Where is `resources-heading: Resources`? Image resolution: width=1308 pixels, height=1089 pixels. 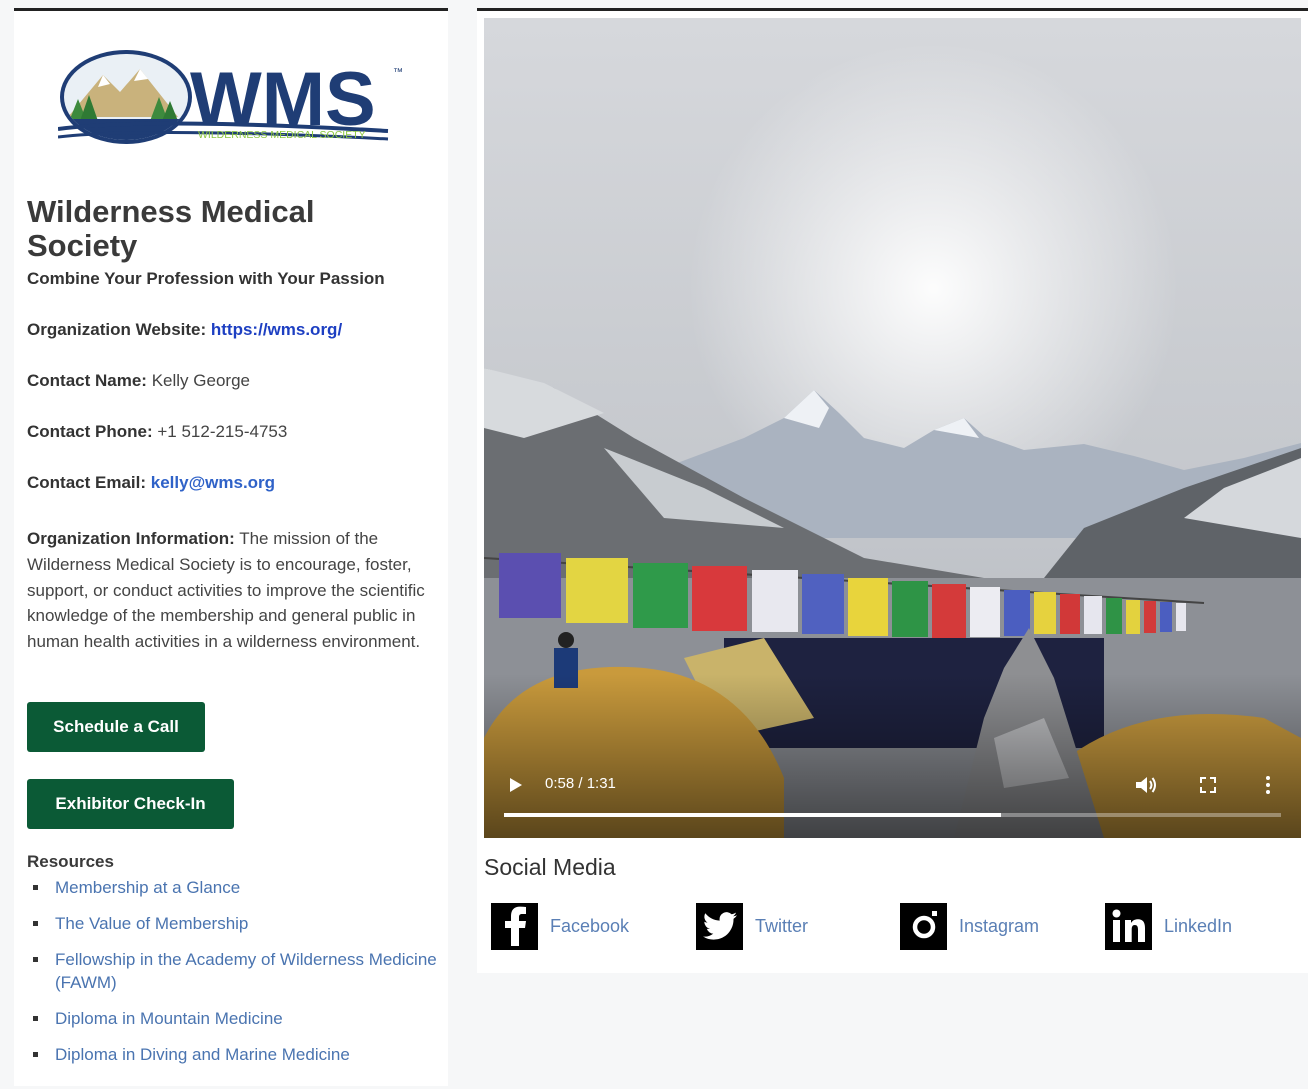 resources-heading: Resources is located at coordinates (70, 861).